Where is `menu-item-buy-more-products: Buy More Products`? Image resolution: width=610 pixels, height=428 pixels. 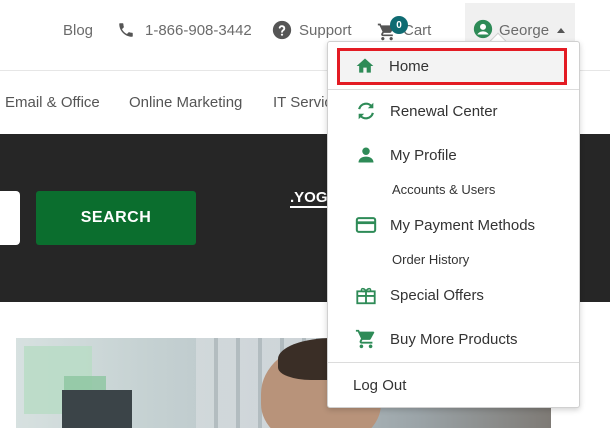
menu-item-buy-more-products: Buy More Products is located at coordinates (453, 339).